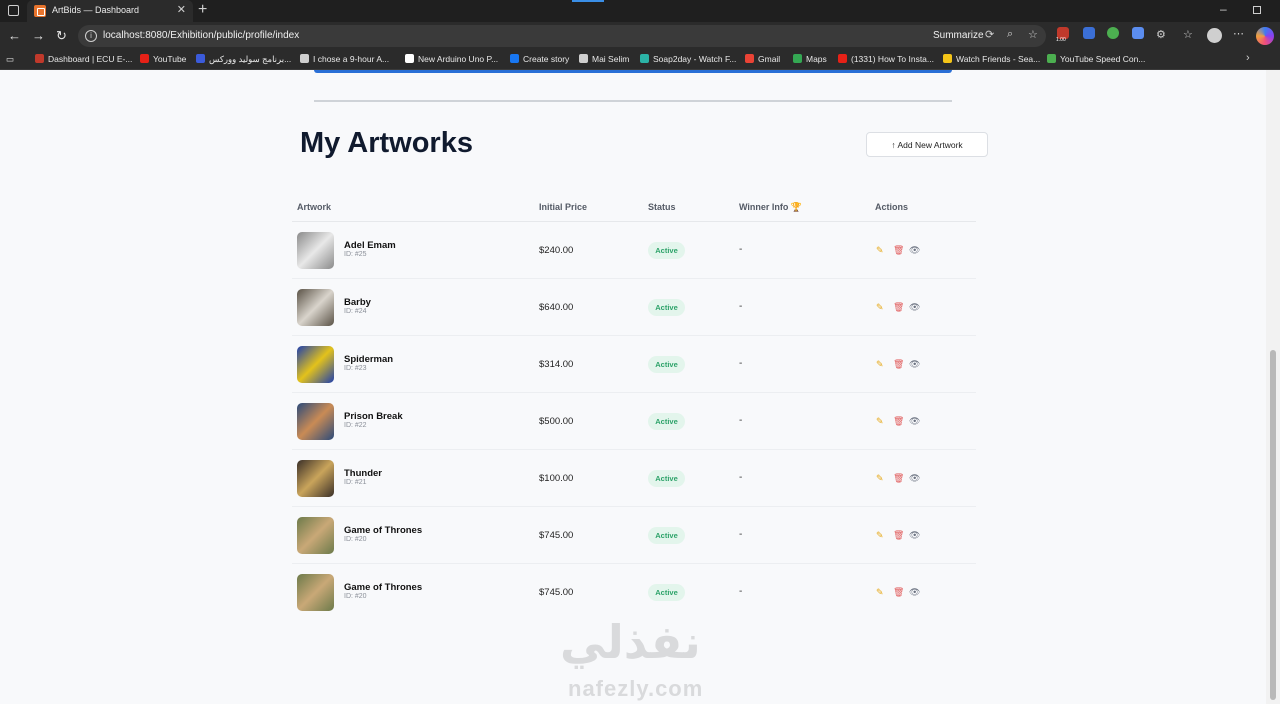  What do you see at coordinates (181, 9) in the screenshot?
I see `tab-close-icon: ✕` at bounding box center [181, 9].